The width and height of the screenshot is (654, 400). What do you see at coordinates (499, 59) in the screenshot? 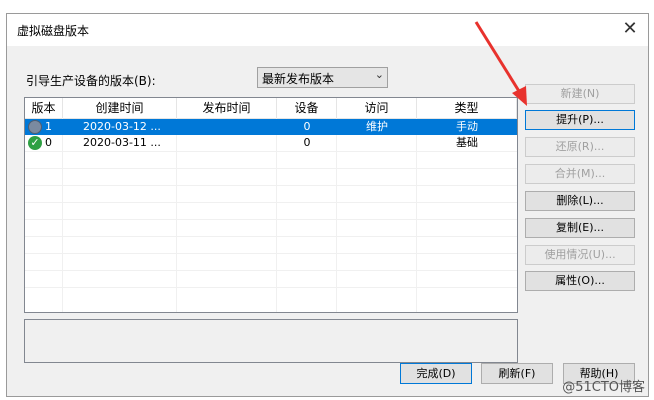
I see `arrow-shaft` at bounding box center [499, 59].